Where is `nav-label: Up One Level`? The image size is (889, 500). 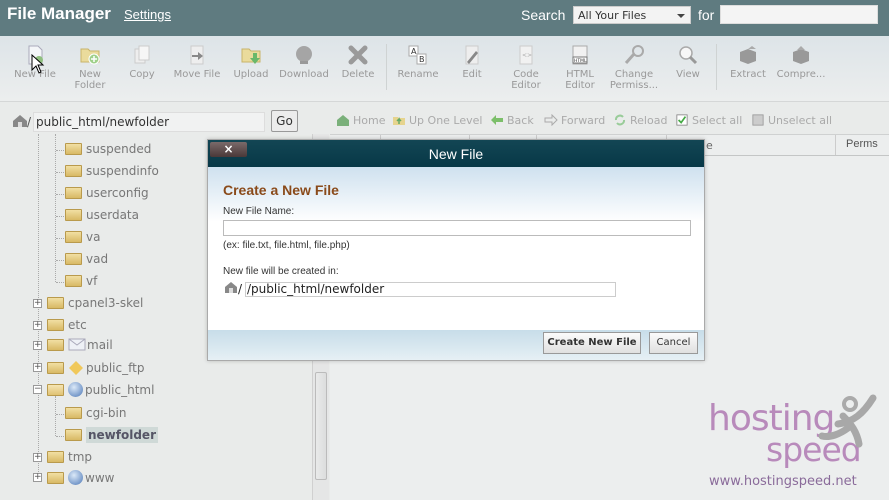
nav-label: Up One Level is located at coordinates (446, 120).